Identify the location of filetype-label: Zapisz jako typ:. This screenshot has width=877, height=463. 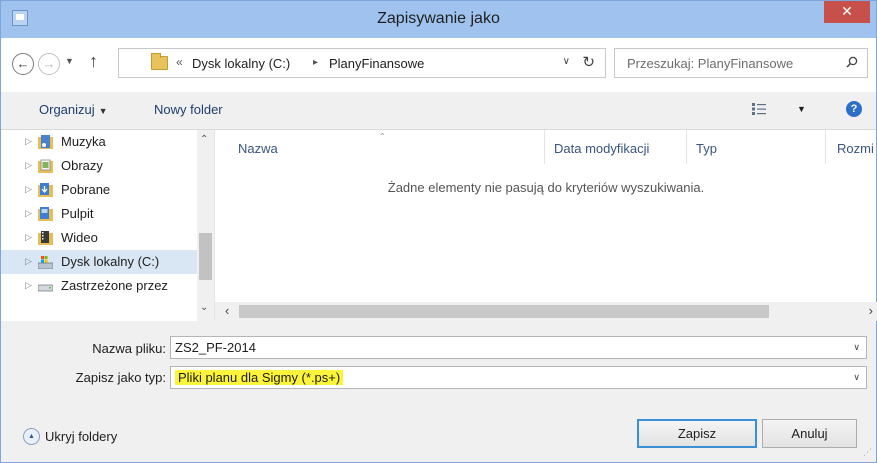
(120, 377).